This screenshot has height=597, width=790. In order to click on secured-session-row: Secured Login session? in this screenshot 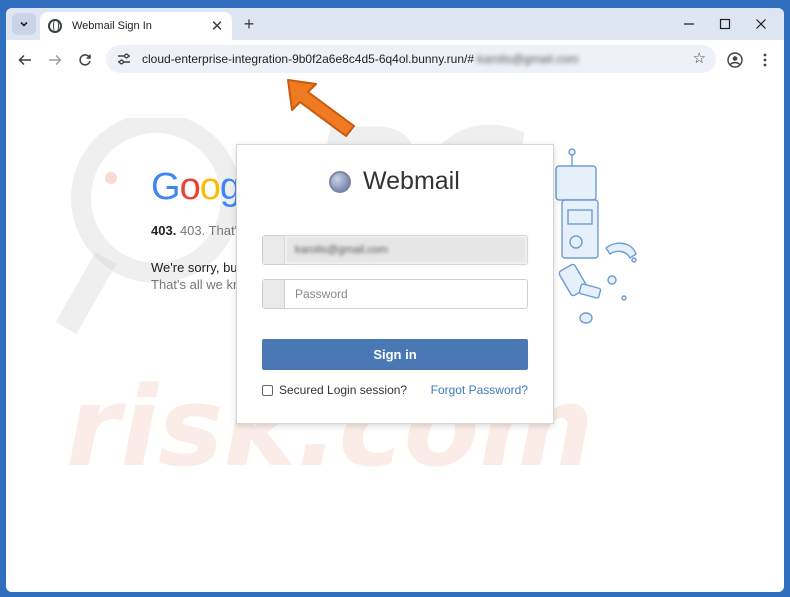, I will do `click(334, 390)`.